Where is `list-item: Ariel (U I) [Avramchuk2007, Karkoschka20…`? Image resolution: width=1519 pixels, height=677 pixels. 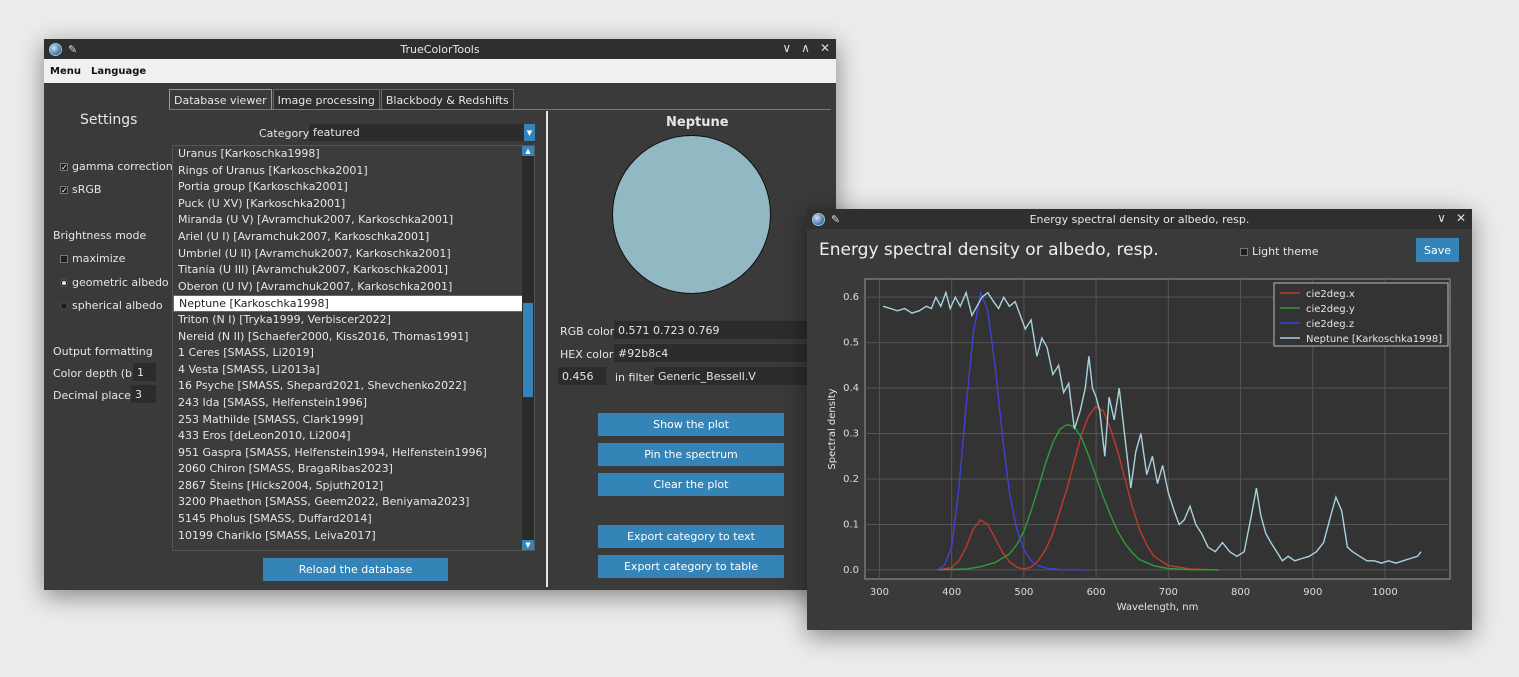 list-item: Ariel (U I) [Avramchuk2007, Karkoschka20… is located at coordinates (353, 237).